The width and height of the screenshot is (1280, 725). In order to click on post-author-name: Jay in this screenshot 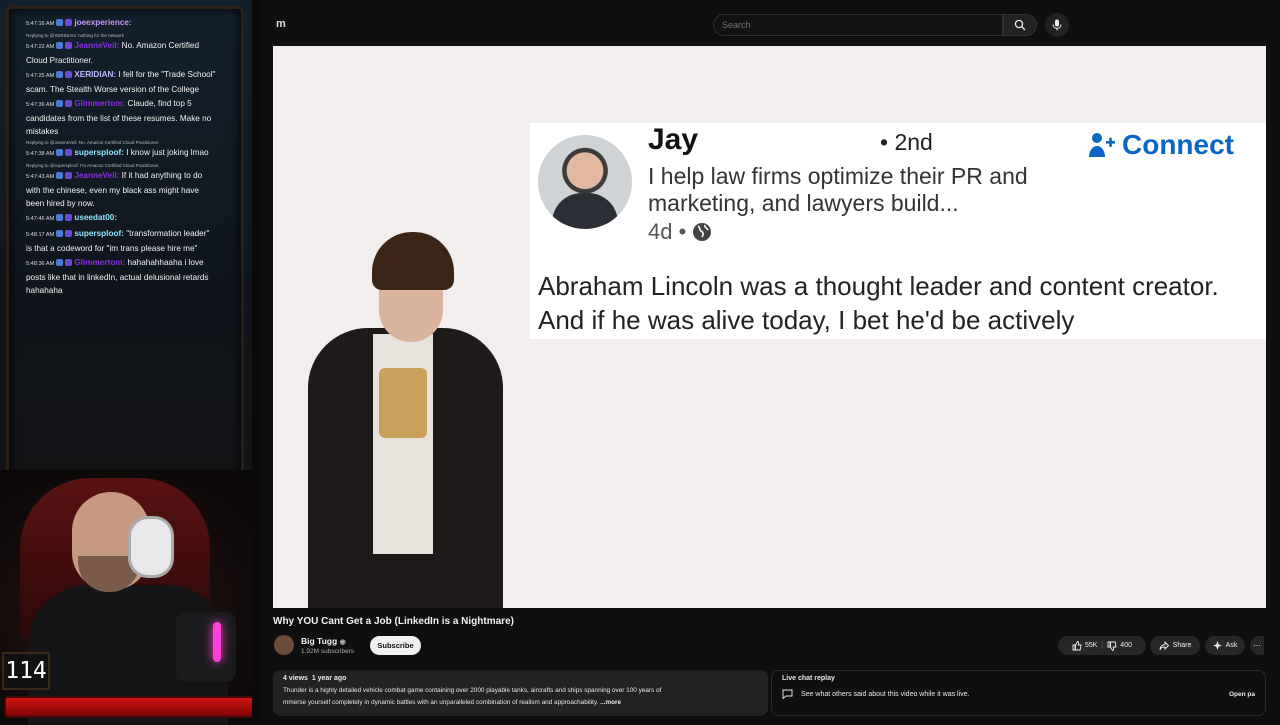, I will do `click(673, 139)`.